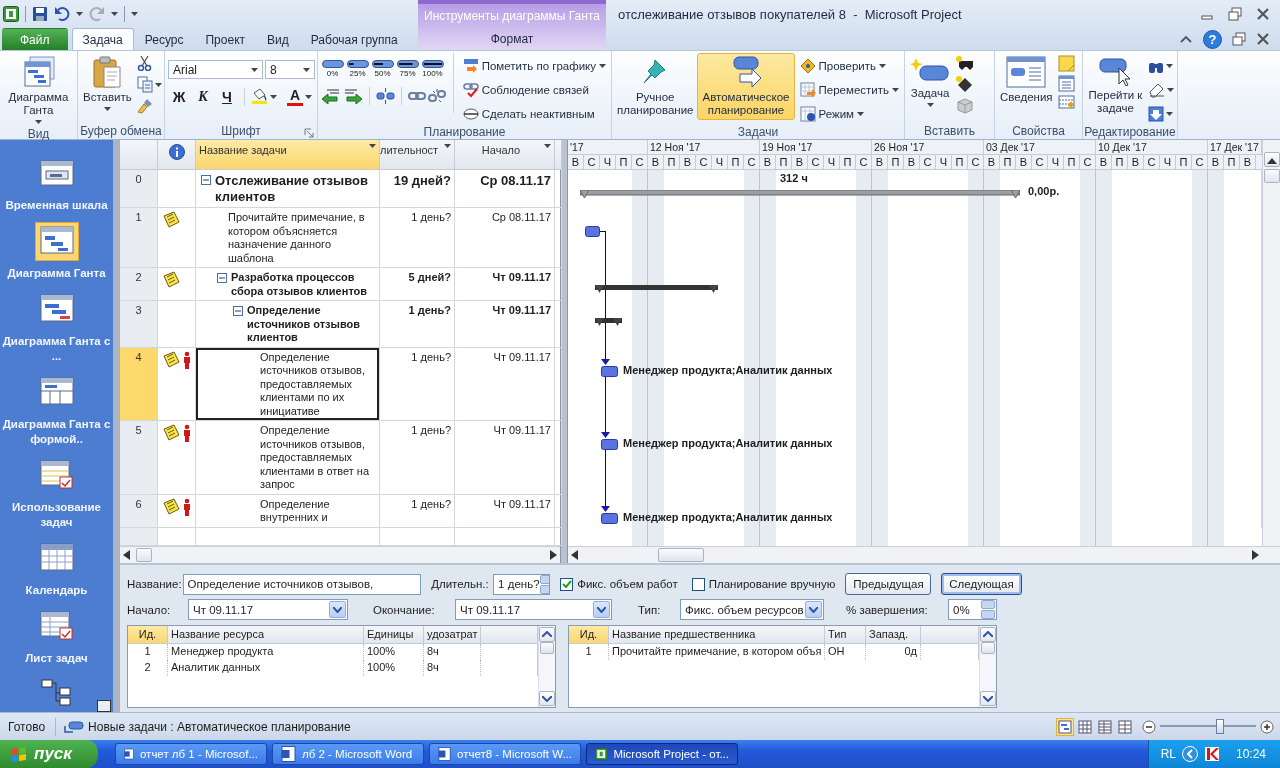 The image size is (1280, 768). I want to click on row-number: 1, so click(139, 238).